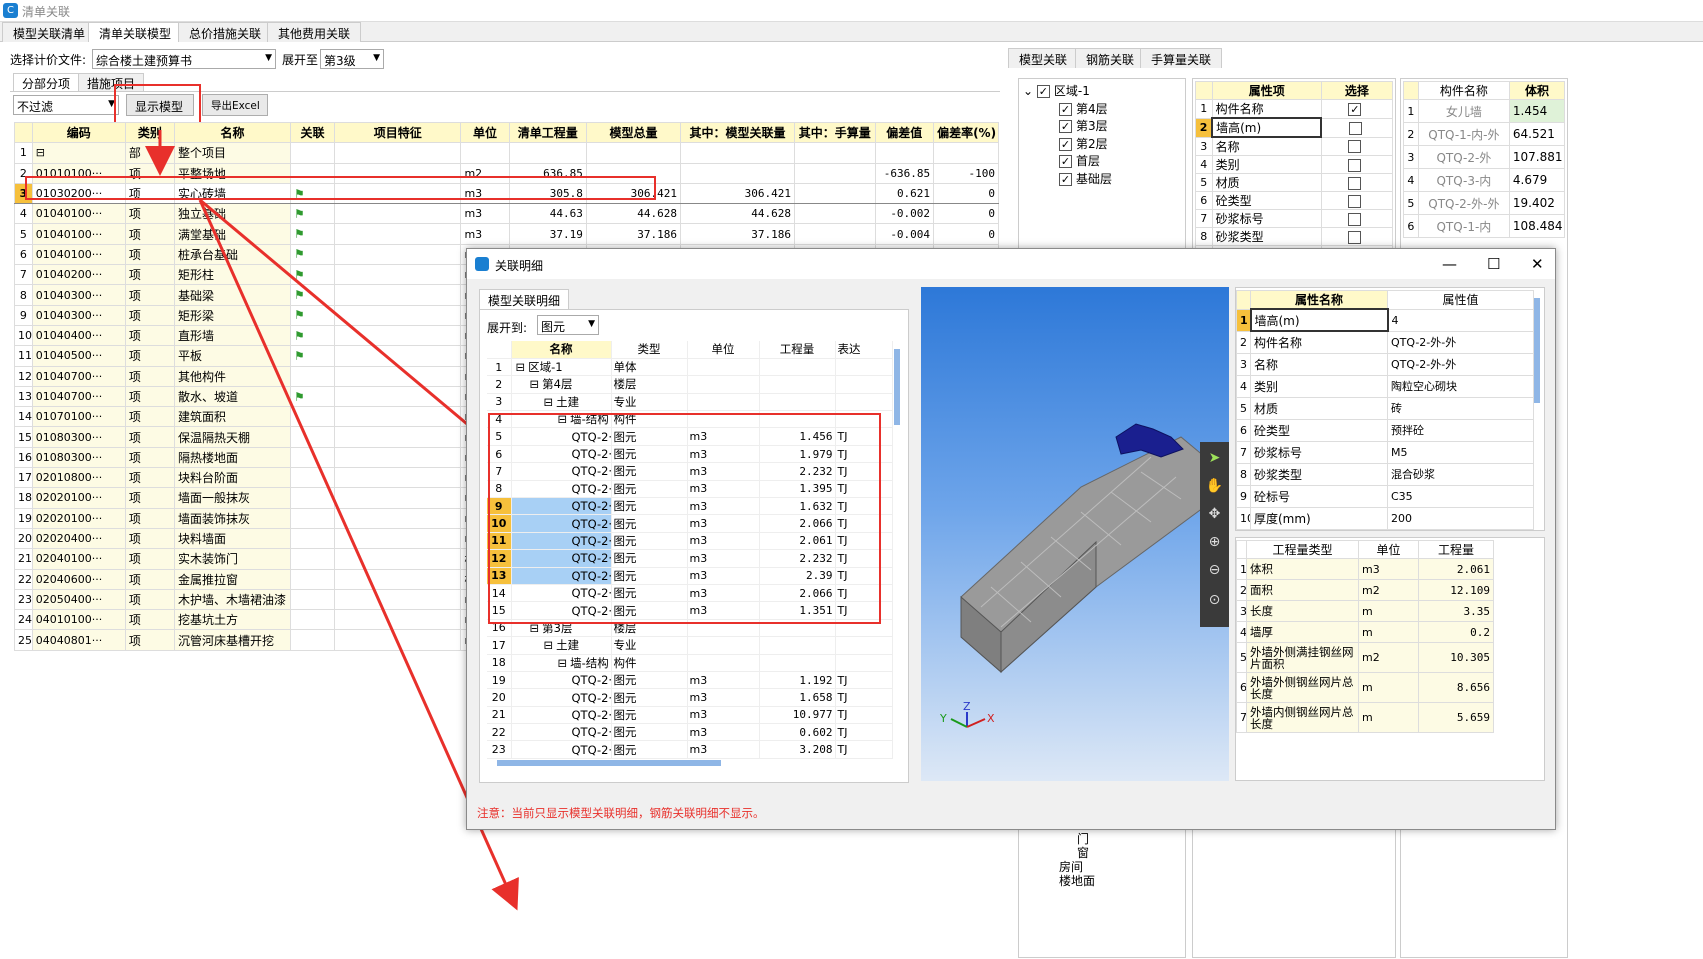 The image size is (1703, 959). I want to click on unit-cell, so click(723, 645).